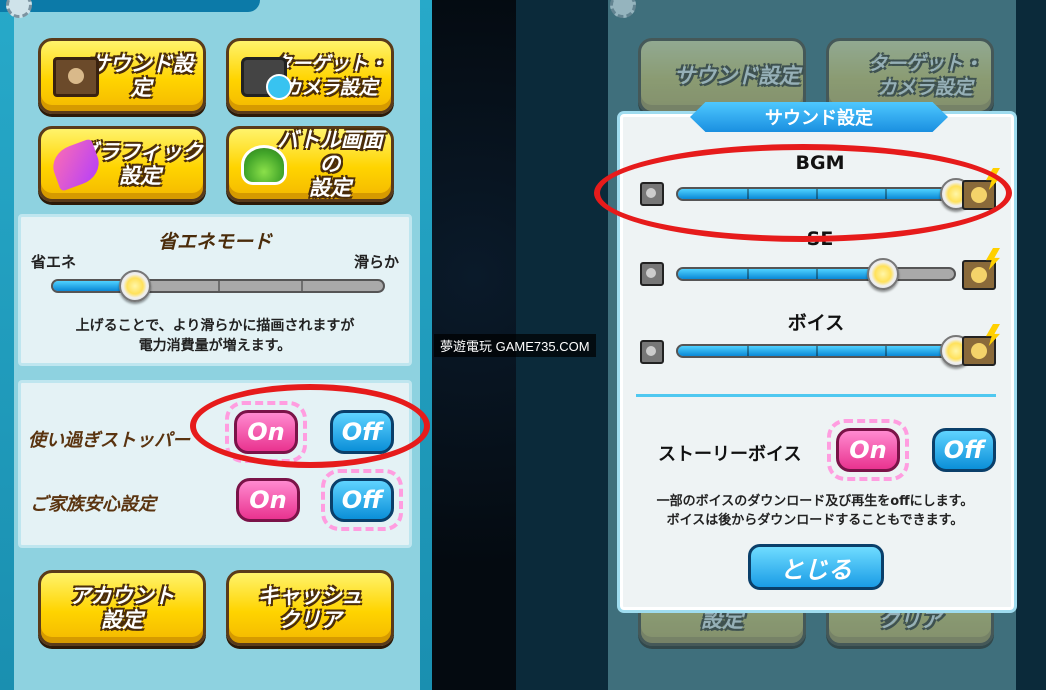  I want to click on cache-clear-label: キャッシュ クリア, so click(310, 608).